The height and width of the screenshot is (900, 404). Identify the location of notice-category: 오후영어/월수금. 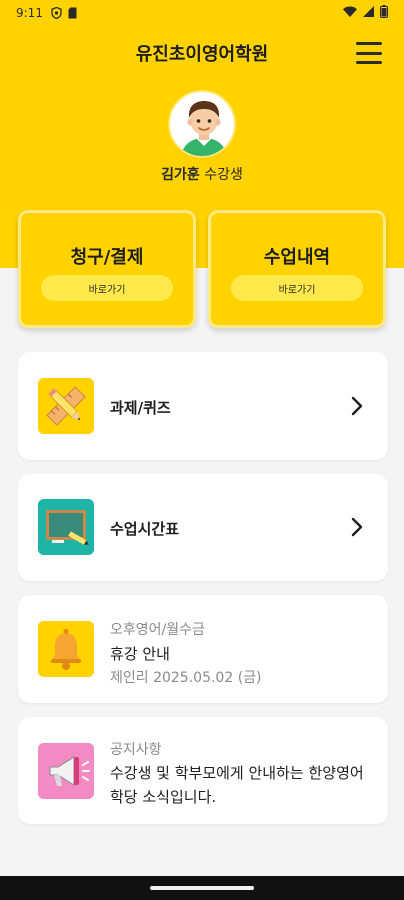
(157, 630).